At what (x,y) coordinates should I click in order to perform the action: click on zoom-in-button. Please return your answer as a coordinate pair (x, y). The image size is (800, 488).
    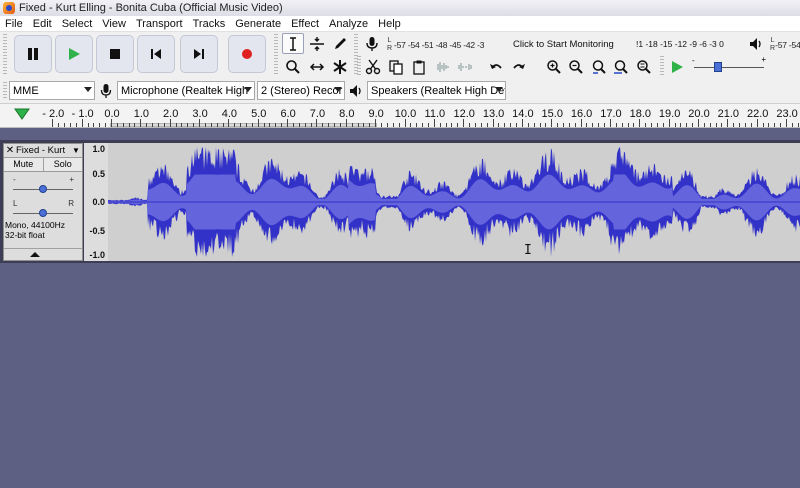
    Looking at the image, I should click on (554, 66).